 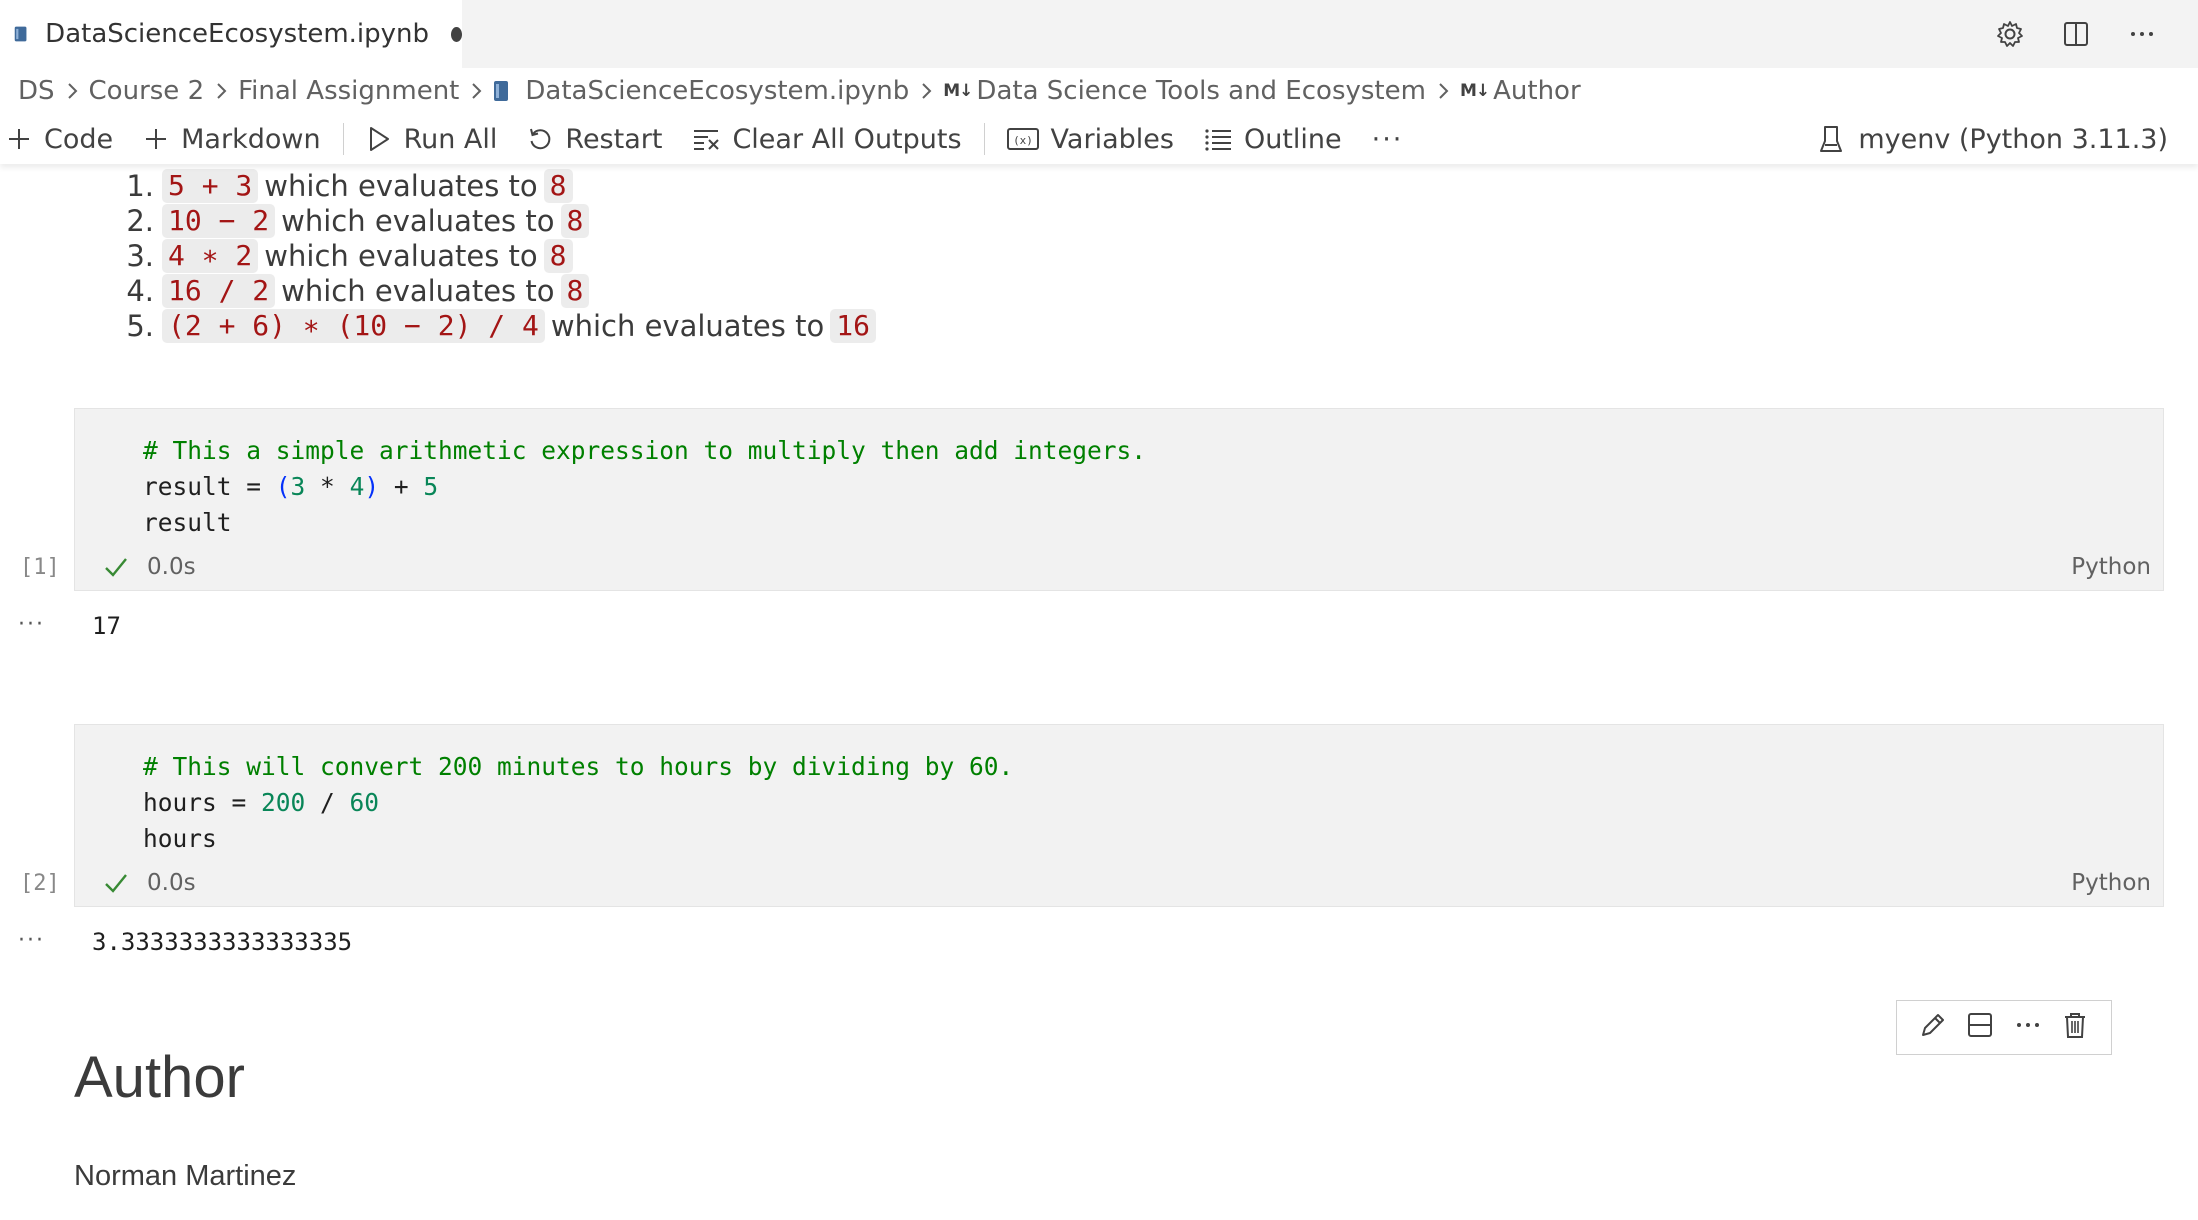 I want to click on variables-button: (x) Variables, so click(x=1090, y=139).